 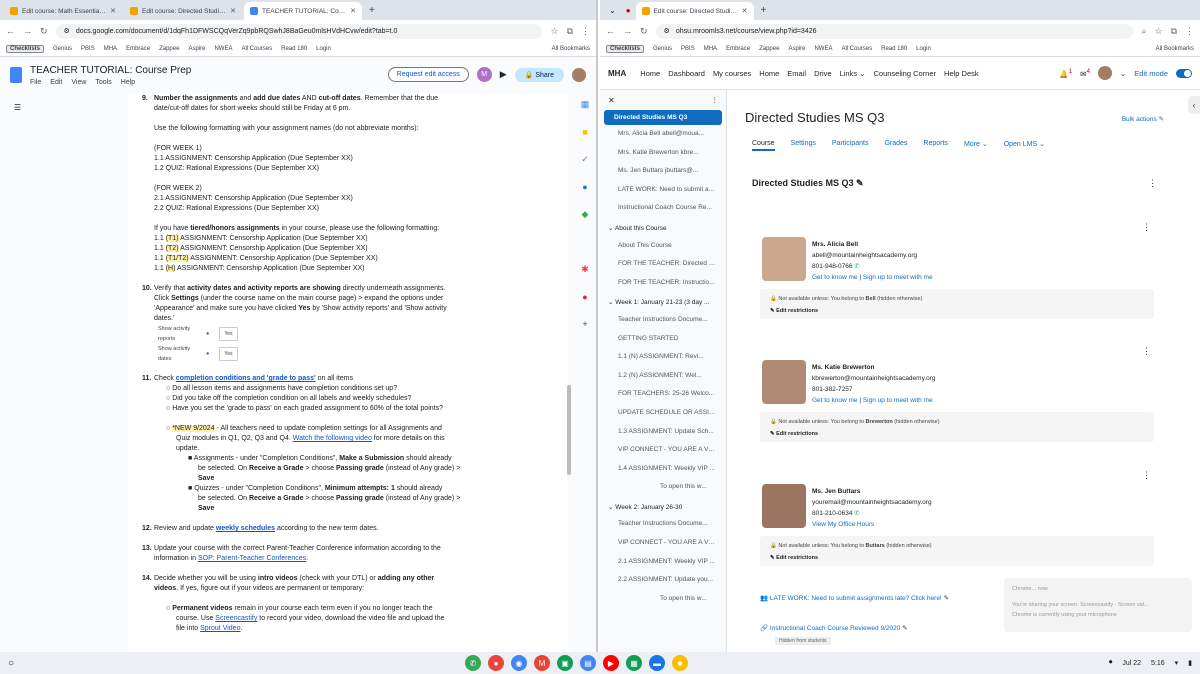 I want to click on edit-mode-toggle, so click(x=1184, y=73).